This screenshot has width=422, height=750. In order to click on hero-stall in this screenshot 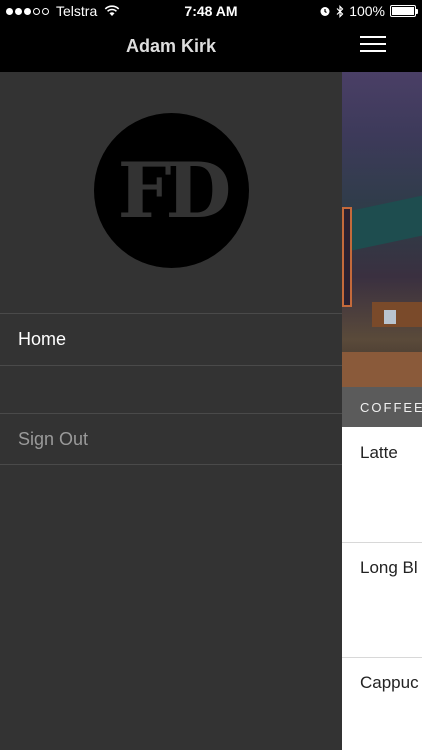, I will do `click(347, 257)`.